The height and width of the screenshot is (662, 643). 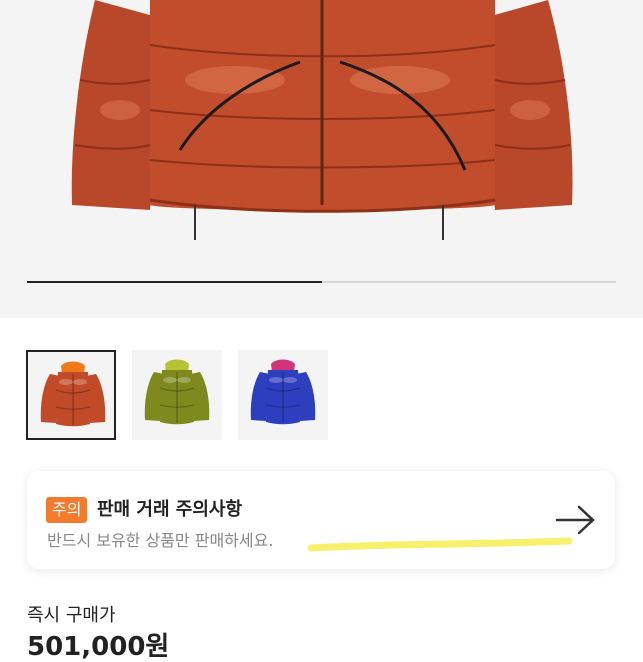 I want to click on gallery-progress-bar, so click(x=321, y=282).